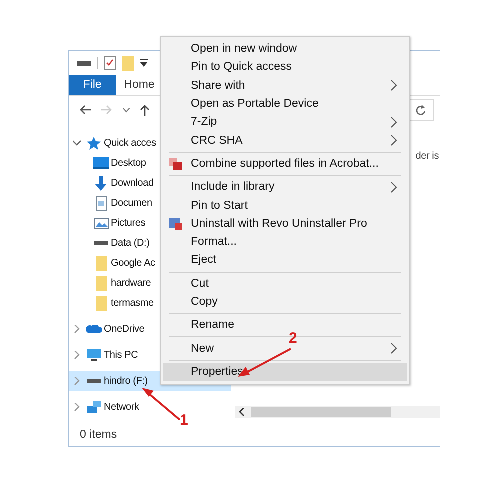 This screenshot has height=500, width=500. What do you see at coordinates (285, 283) in the screenshot?
I see `menu-item: Cut` at bounding box center [285, 283].